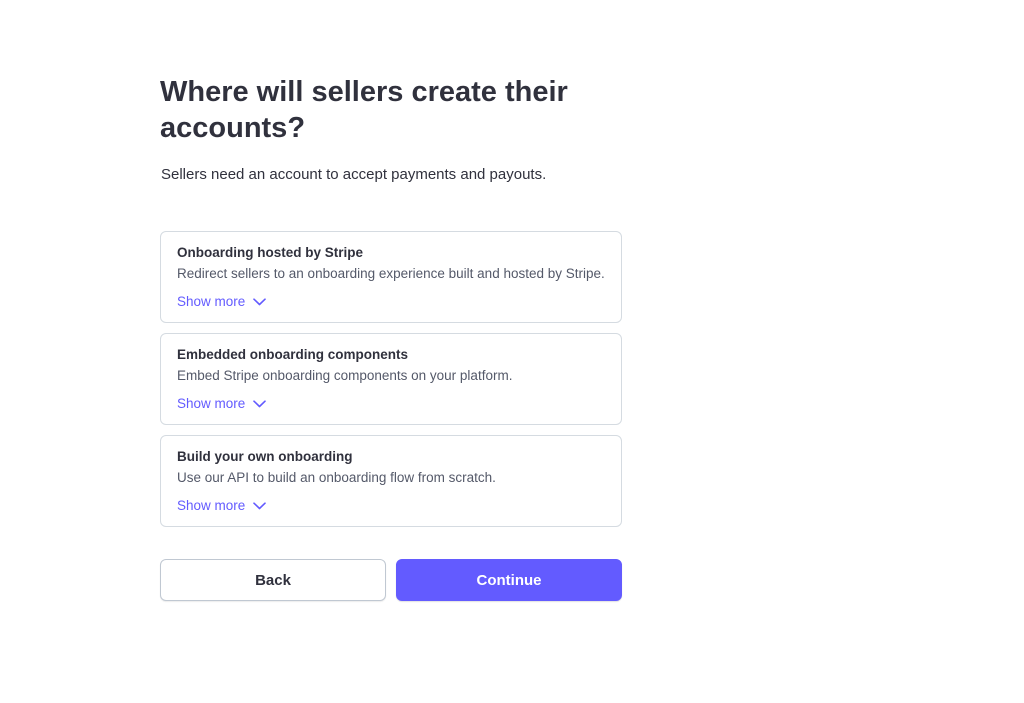  What do you see at coordinates (391, 580) in the screenshot?
I see `action-buttons: Back Continue` at bounding box center [391, 580].